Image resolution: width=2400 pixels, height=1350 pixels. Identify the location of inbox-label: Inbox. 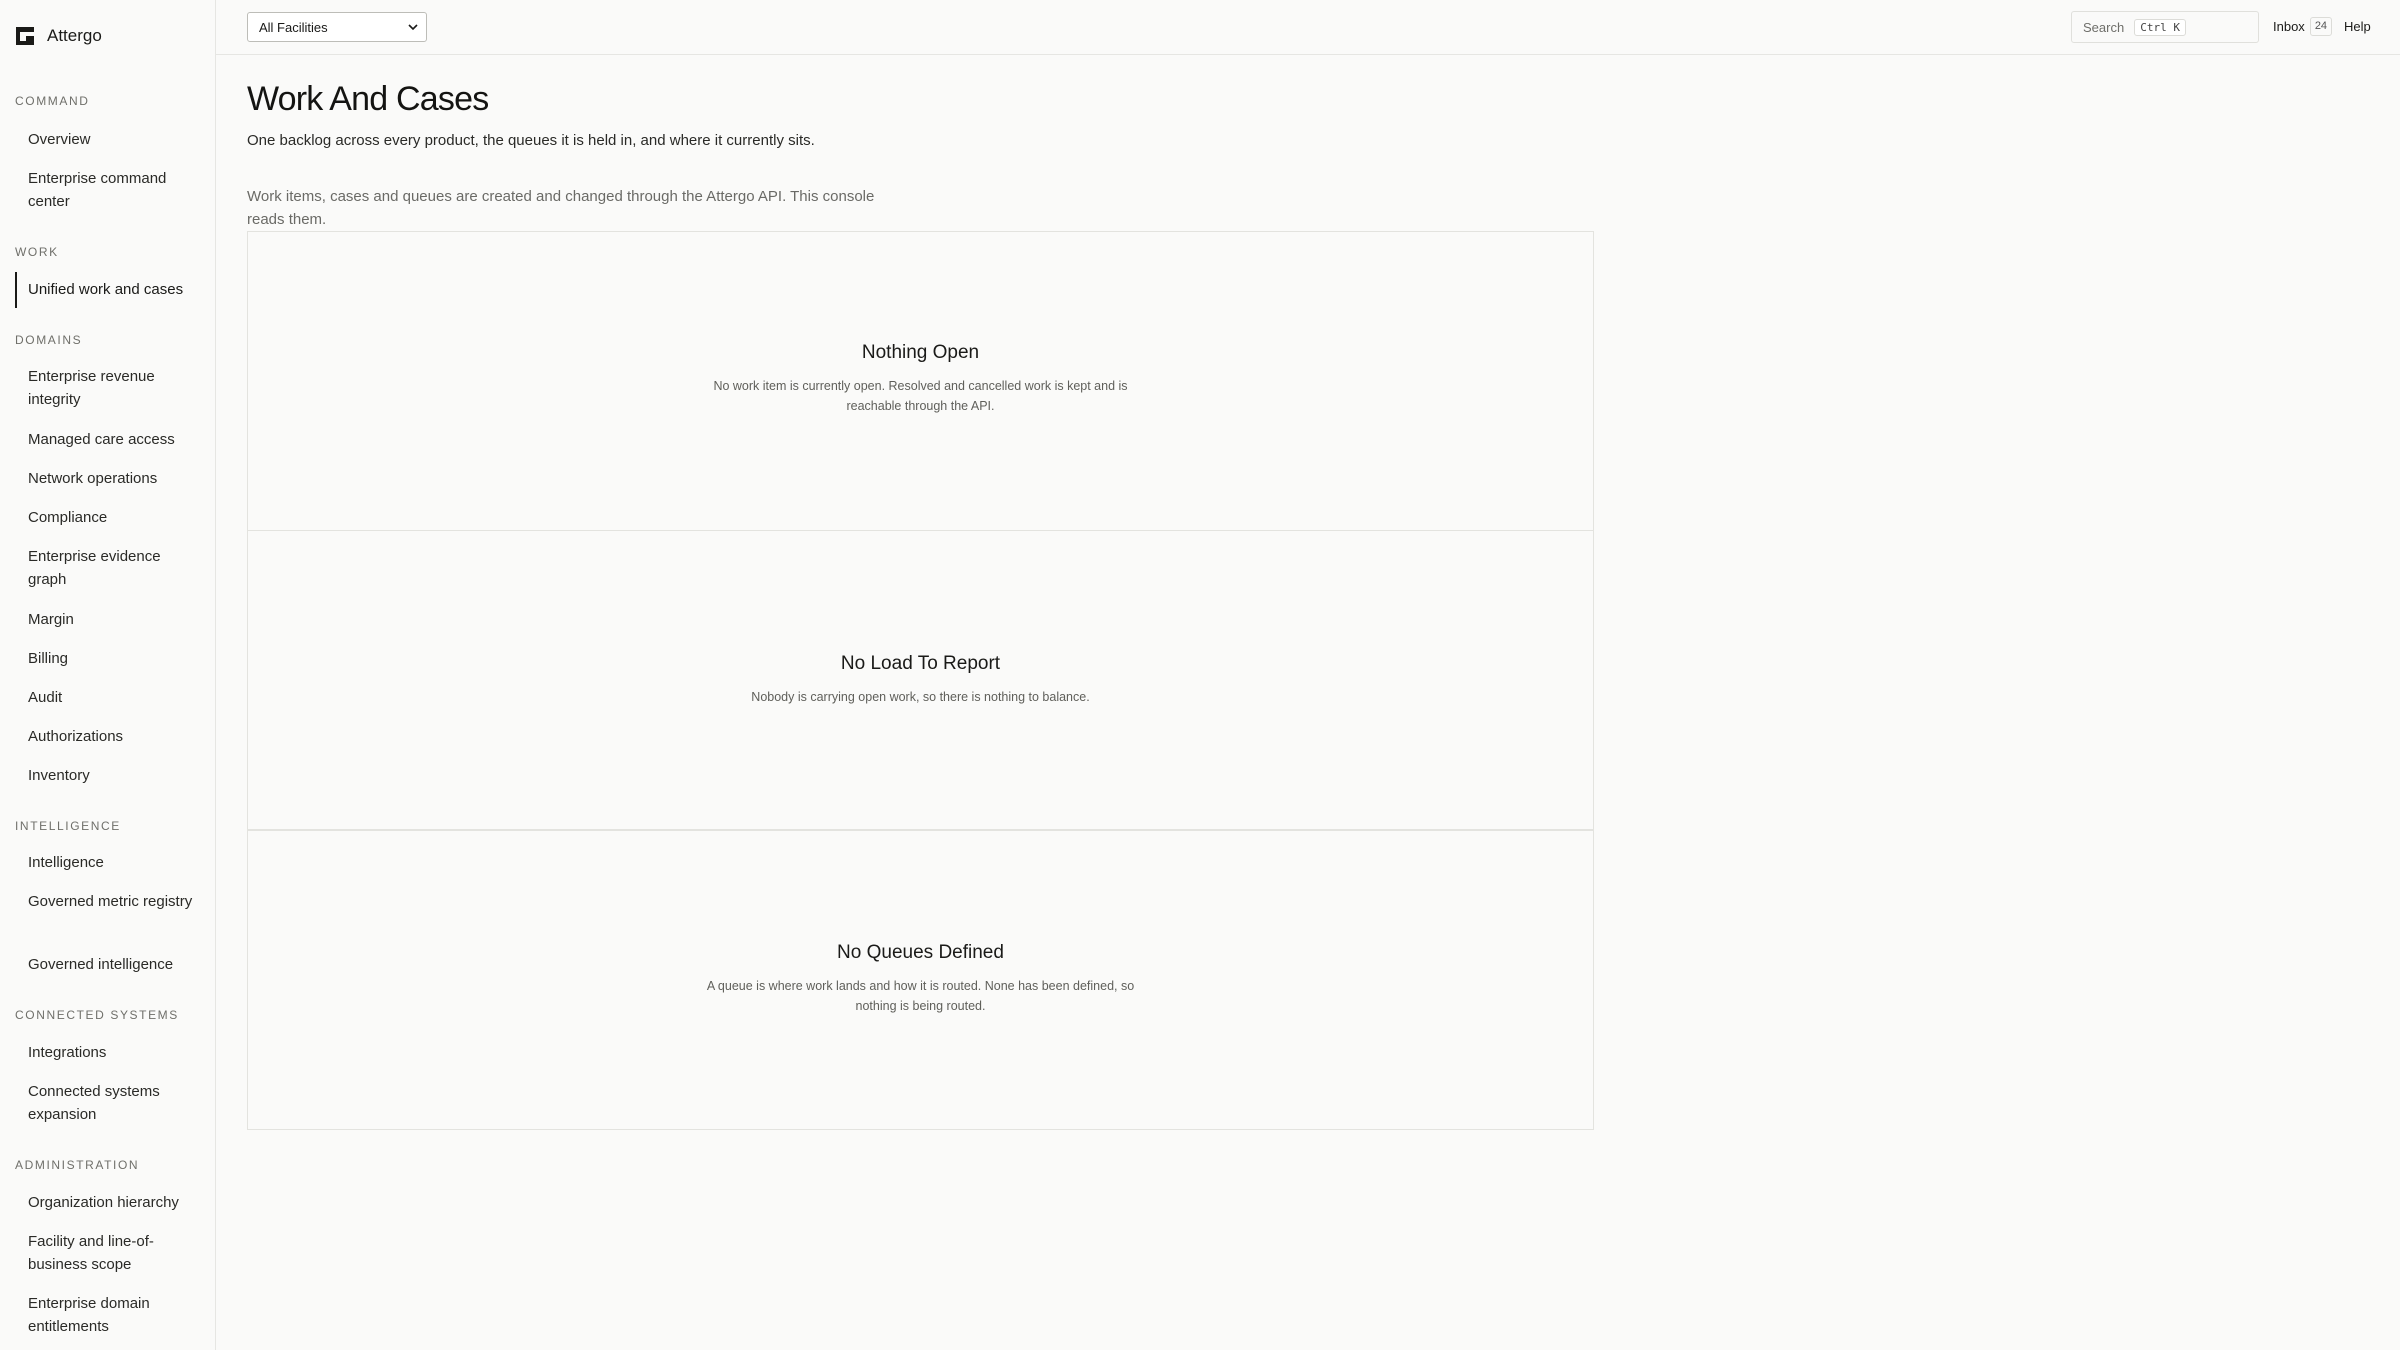
(2289, 26).